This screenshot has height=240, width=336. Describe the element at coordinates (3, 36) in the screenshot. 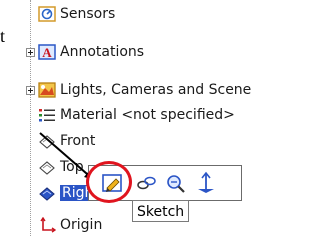

I see `document-text-fragment: t` at that location.